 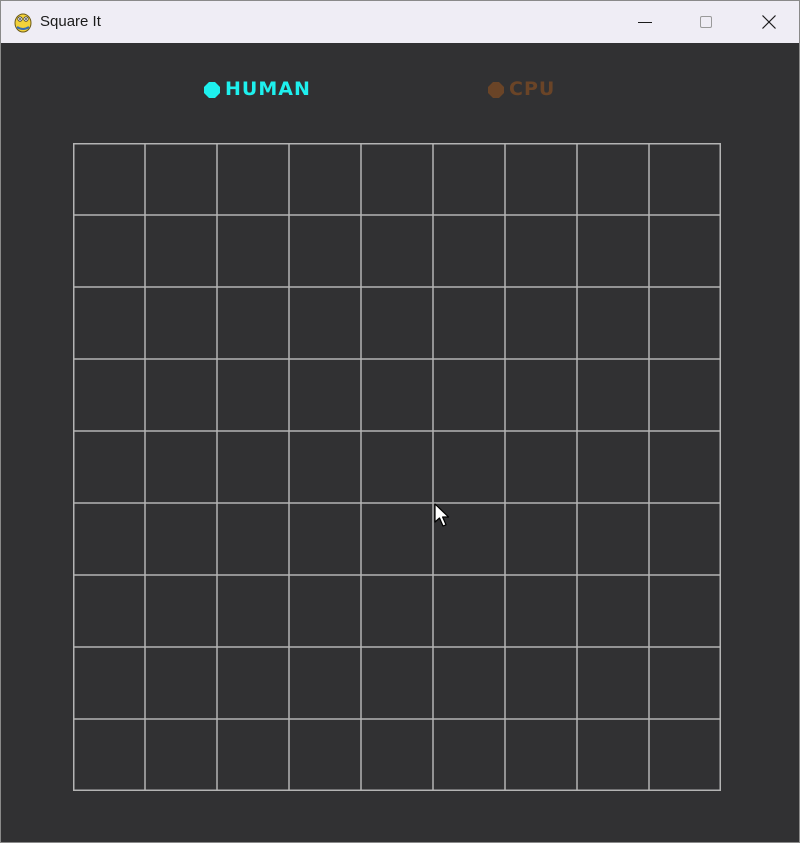 What do you see at coordinates (613, 683) in the screenshot?
I see `board-cell-r7-c7` at bounding box center [613, 683].